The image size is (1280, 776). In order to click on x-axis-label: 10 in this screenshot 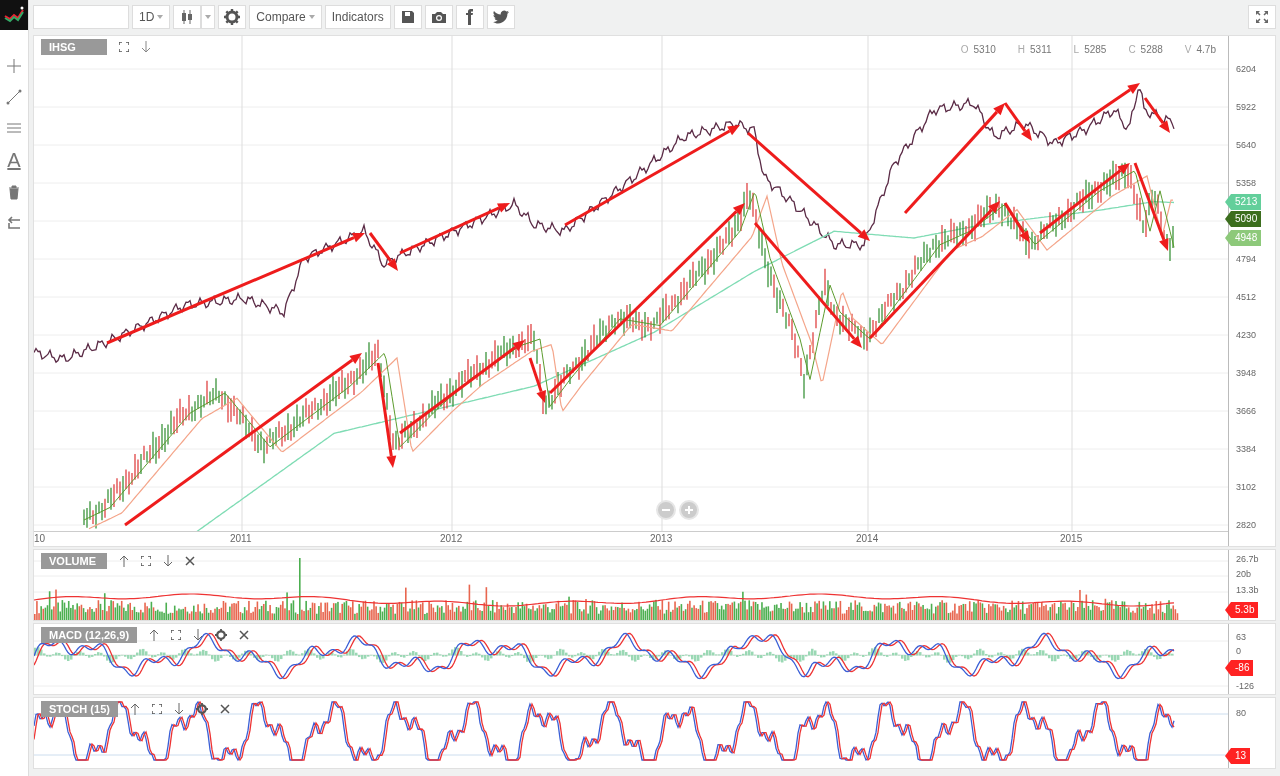, I will do `click(40, 538)`.